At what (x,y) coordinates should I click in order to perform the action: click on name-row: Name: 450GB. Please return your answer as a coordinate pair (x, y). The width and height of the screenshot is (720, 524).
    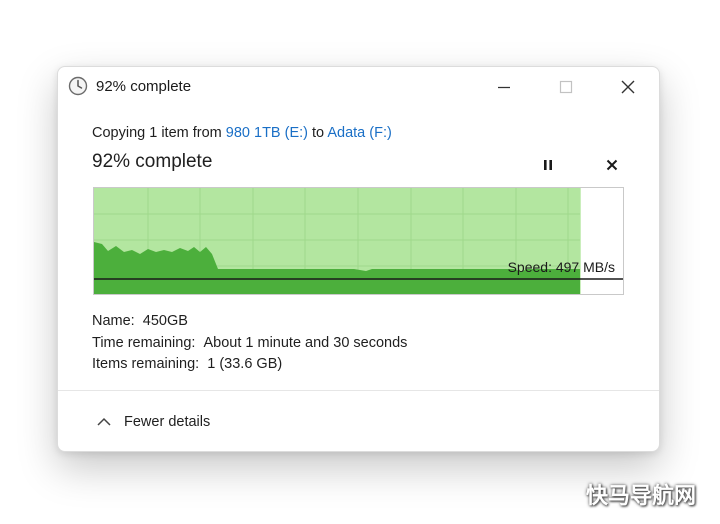
    Looking at the image, I should click on (249, 322).